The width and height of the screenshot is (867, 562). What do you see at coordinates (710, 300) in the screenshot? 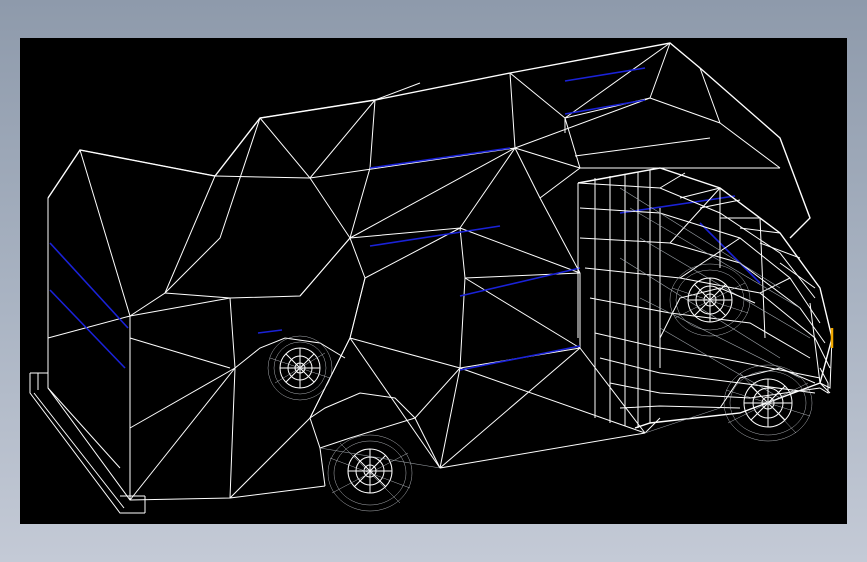
I see `wheel-front-far` at bounding box center [710, 300].